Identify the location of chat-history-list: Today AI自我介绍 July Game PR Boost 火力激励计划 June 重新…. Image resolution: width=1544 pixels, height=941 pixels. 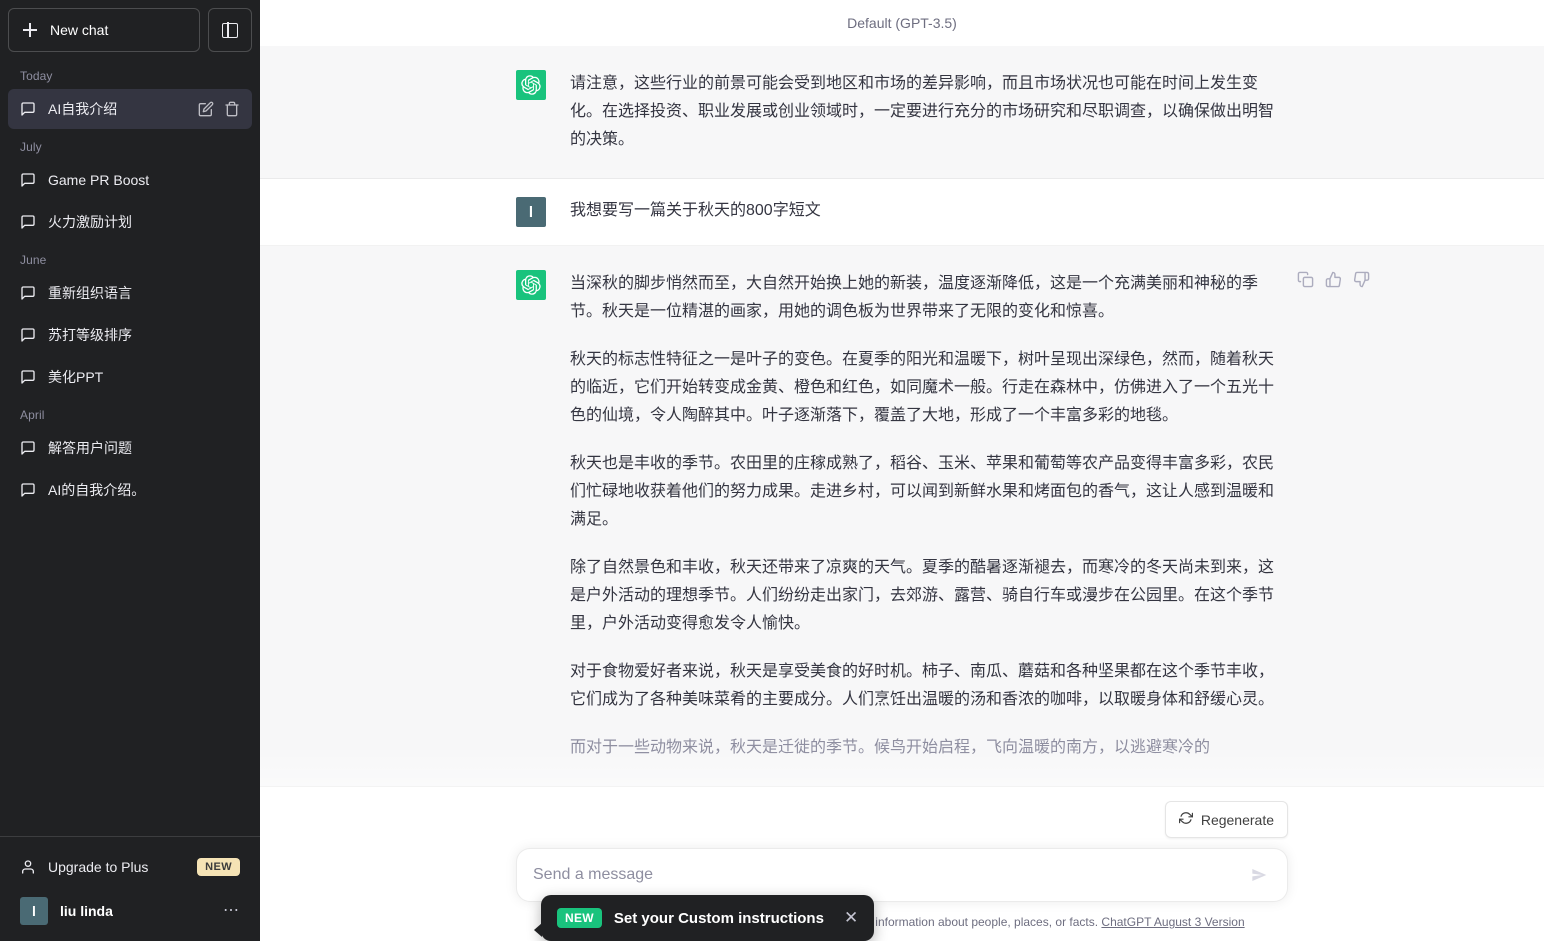
(130, 448).